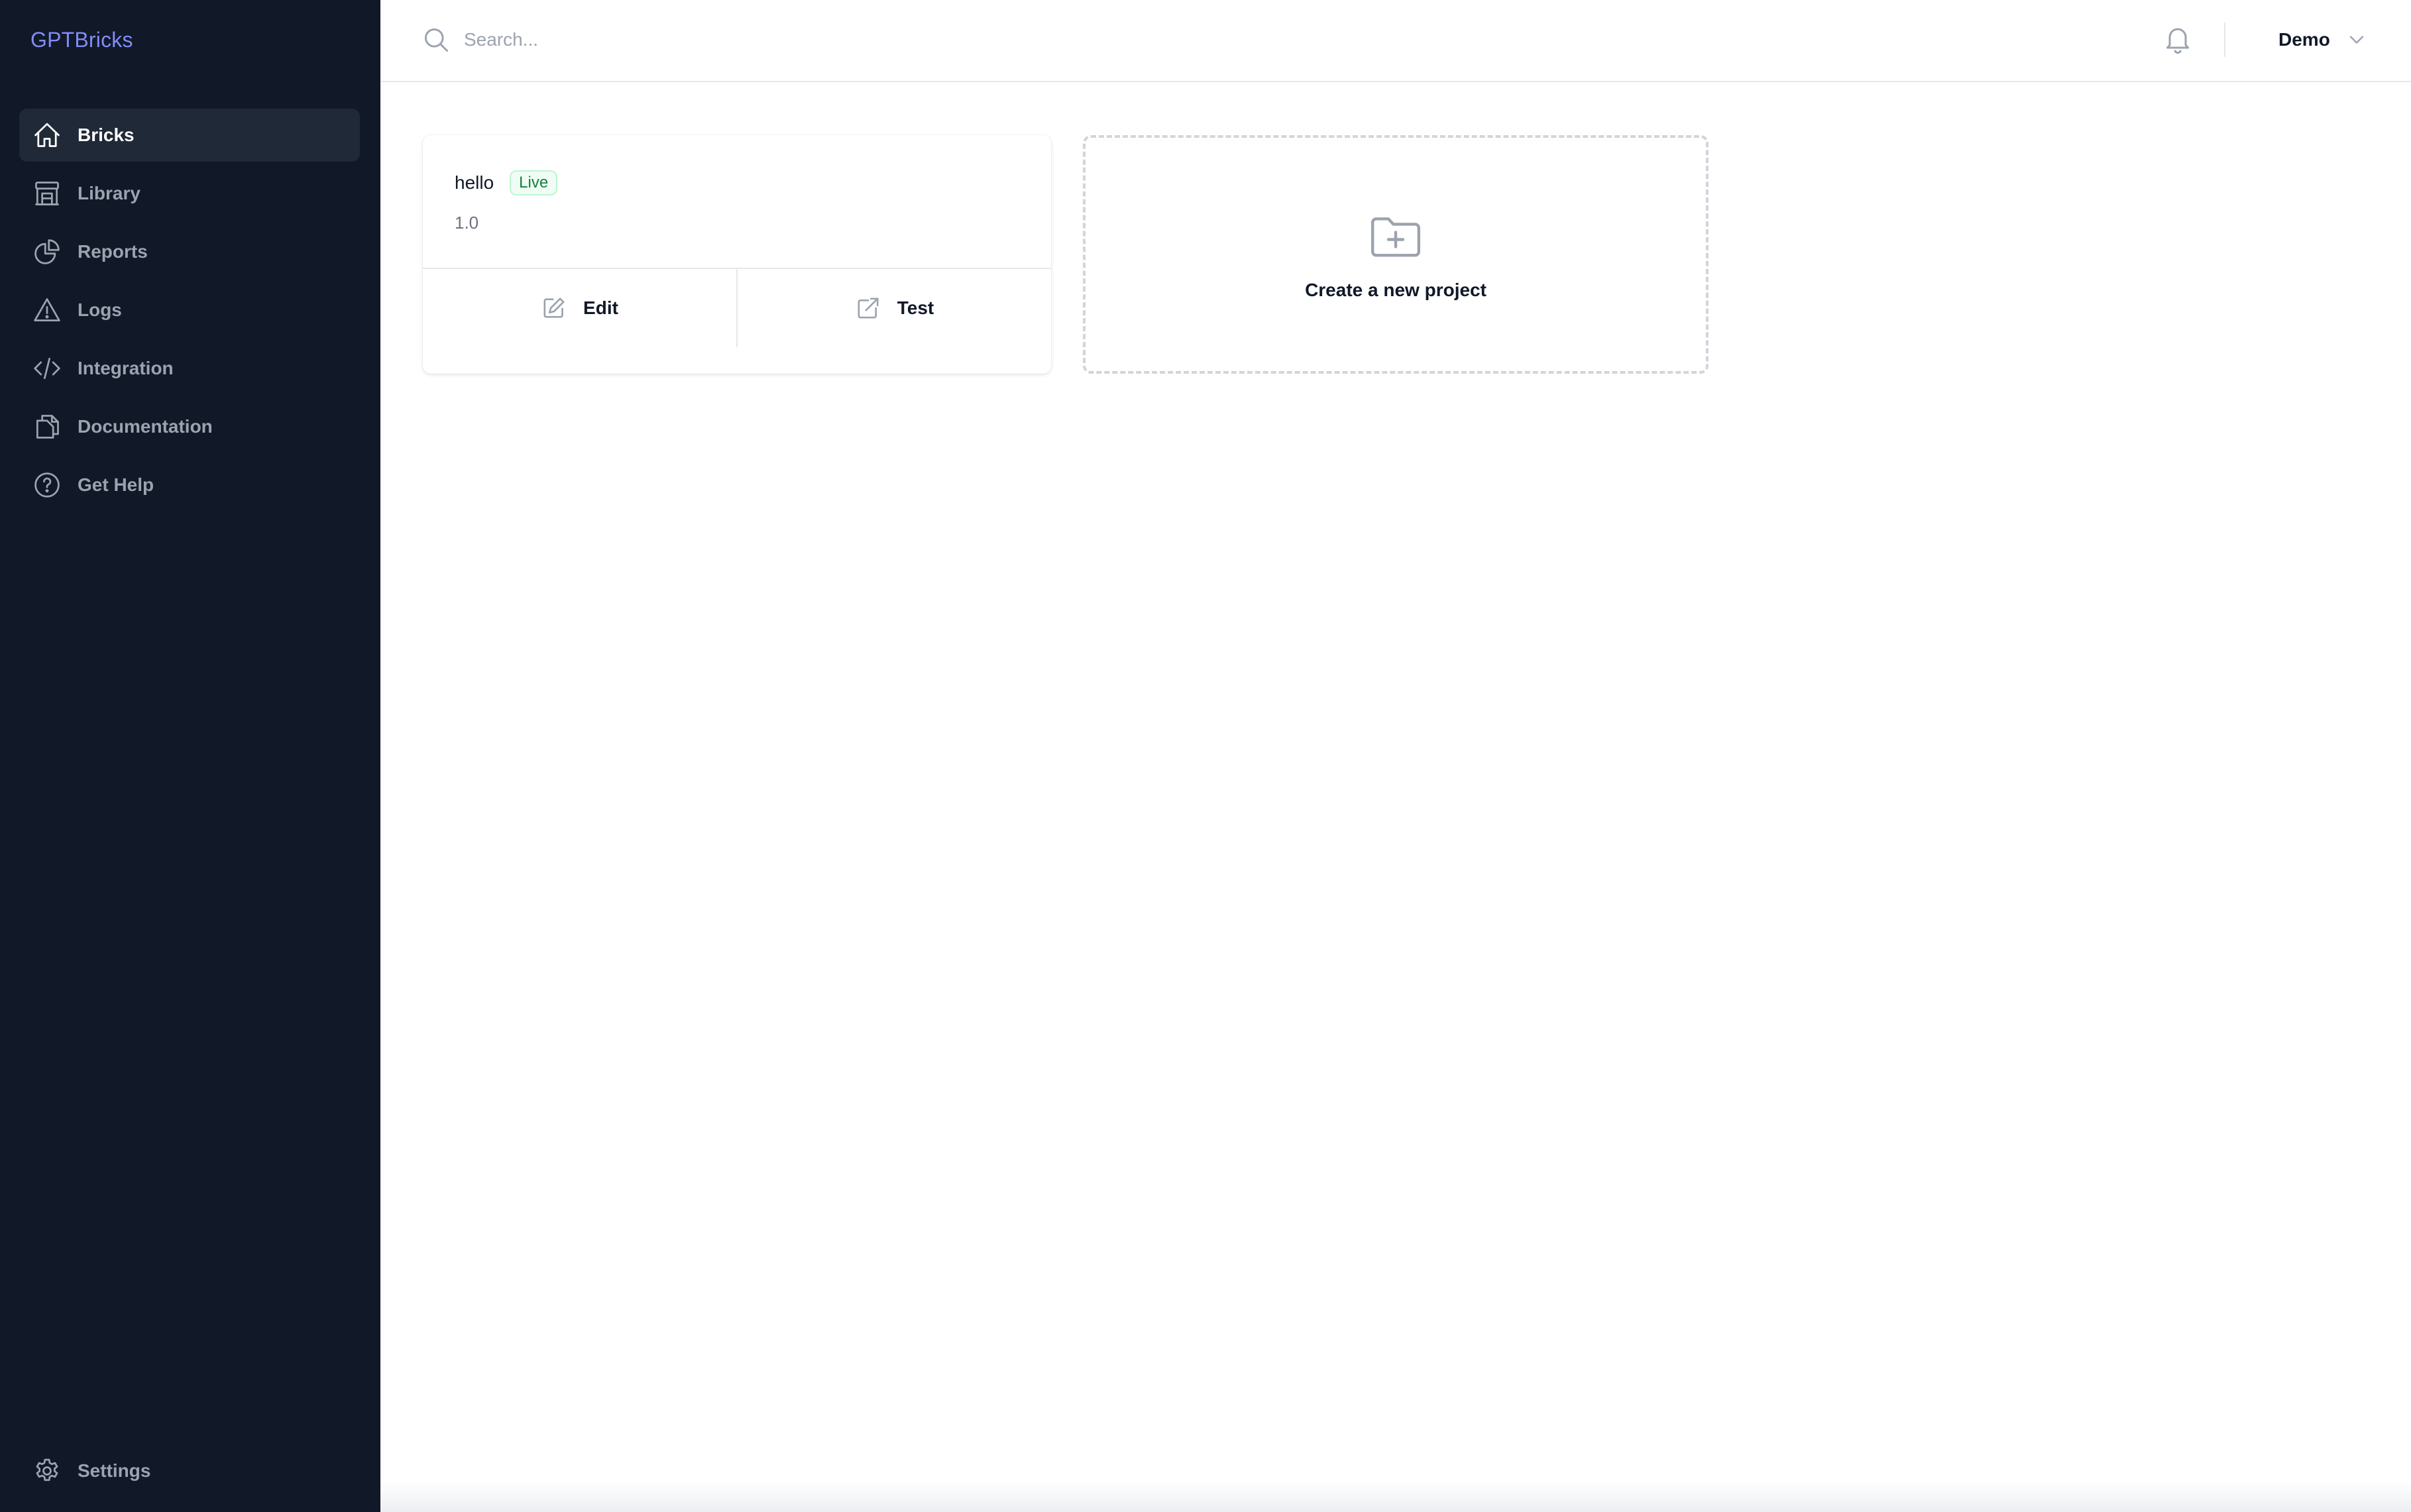  Describe the element at coordinates (1060, 39) in the screenshot. I see `search-input` at that location.